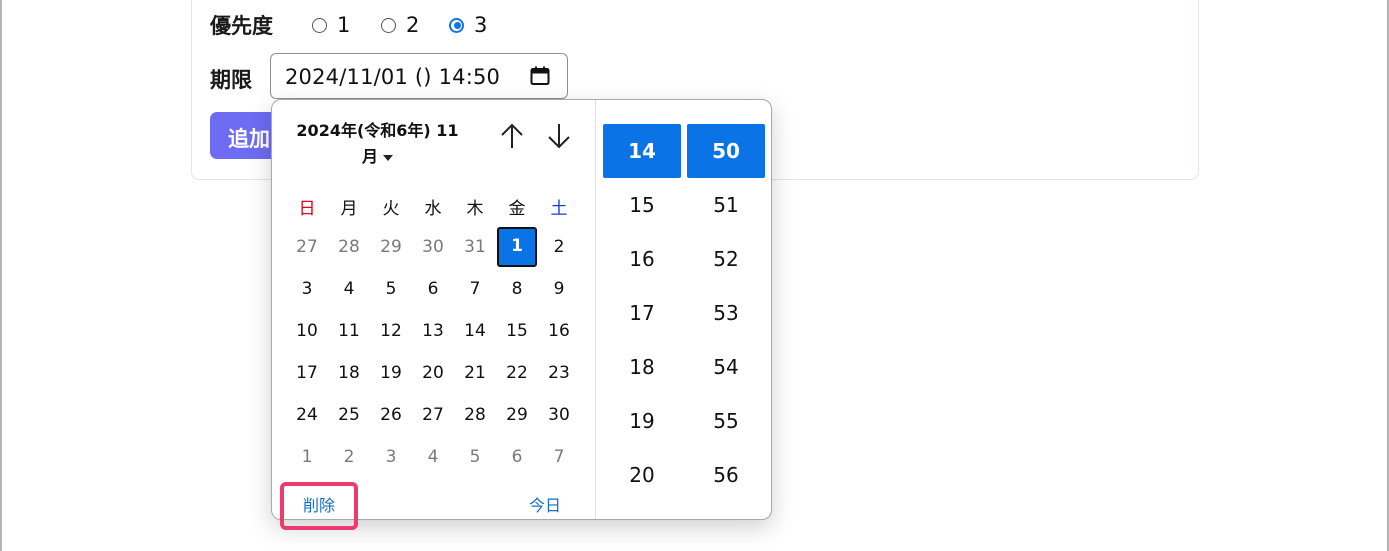 Image resolution: width=1389 pixels, height=551 pixels. I want to click on picker-divider, so click(595, 309).